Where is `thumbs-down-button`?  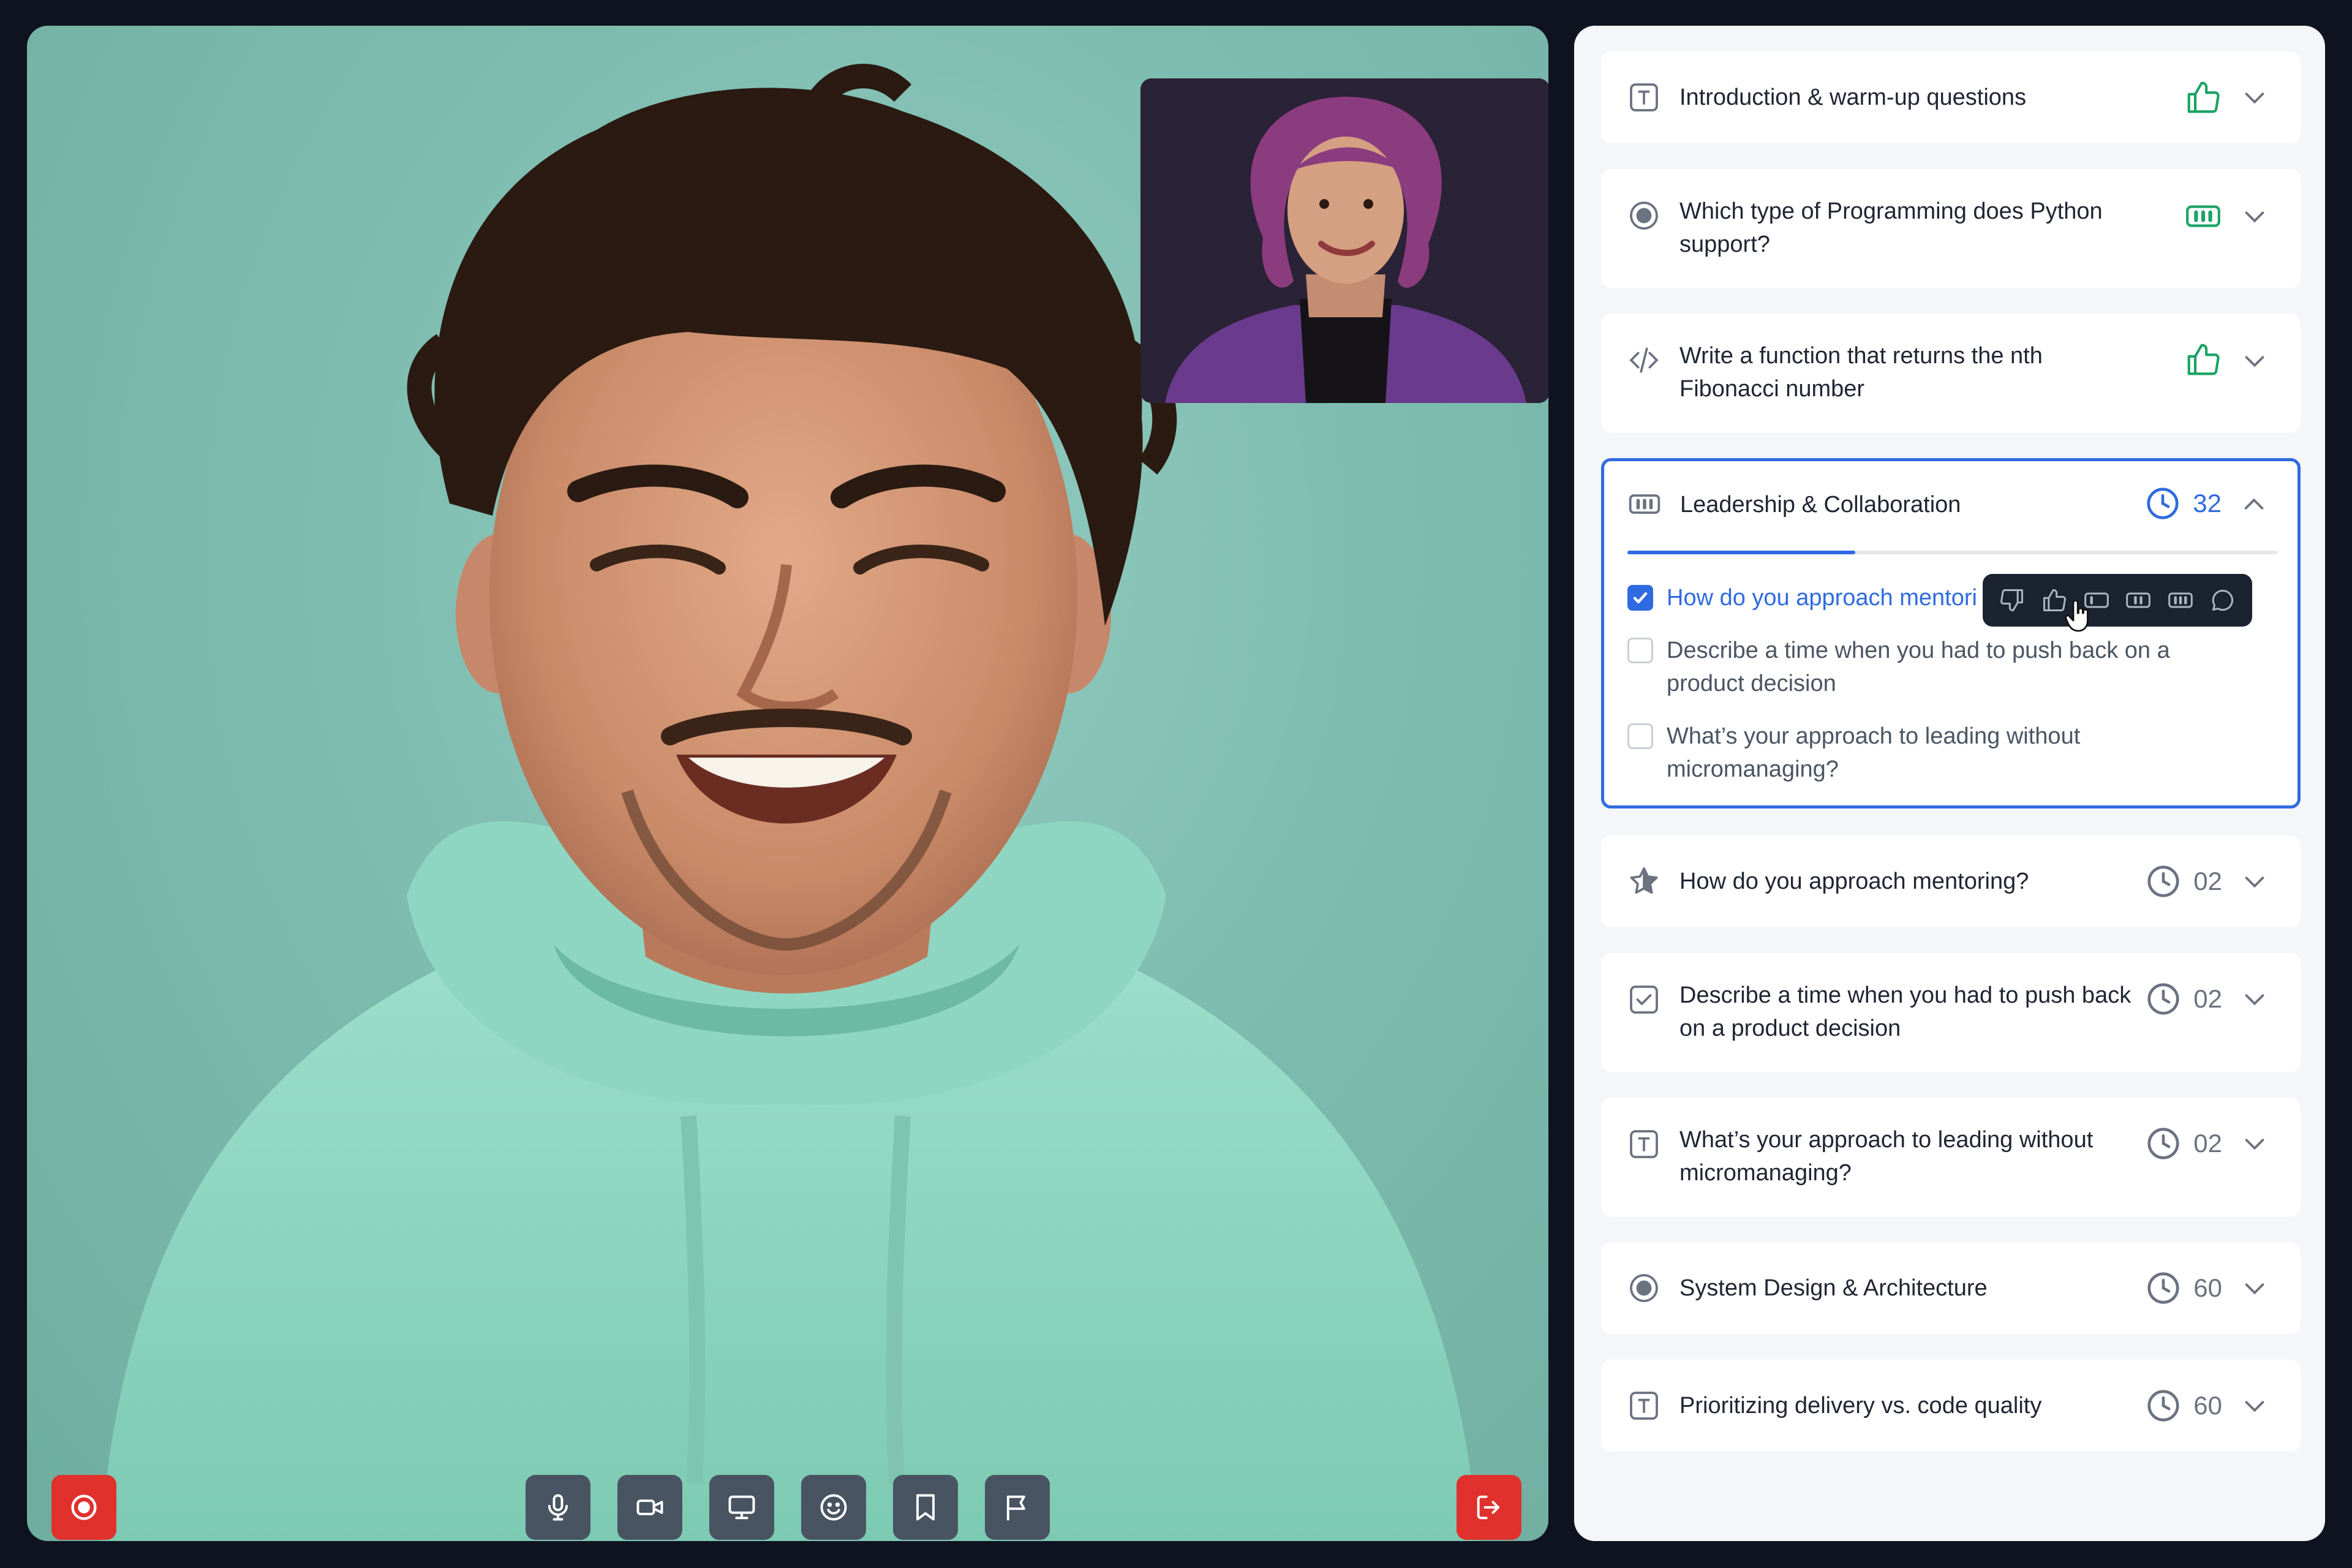 thumbs-down-button is located at coordinates (2012, 600).